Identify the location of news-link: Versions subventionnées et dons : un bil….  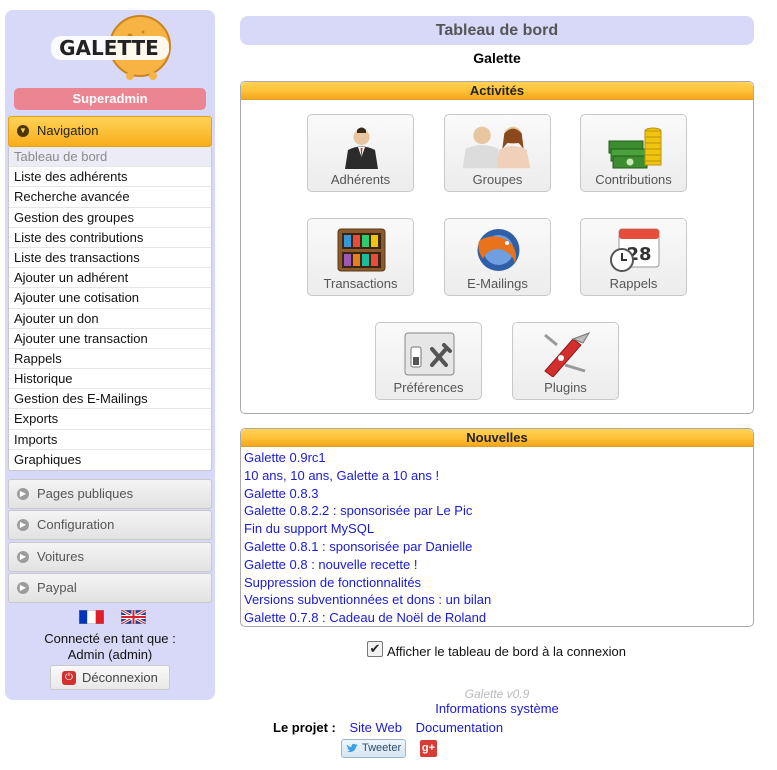
(498, 600).